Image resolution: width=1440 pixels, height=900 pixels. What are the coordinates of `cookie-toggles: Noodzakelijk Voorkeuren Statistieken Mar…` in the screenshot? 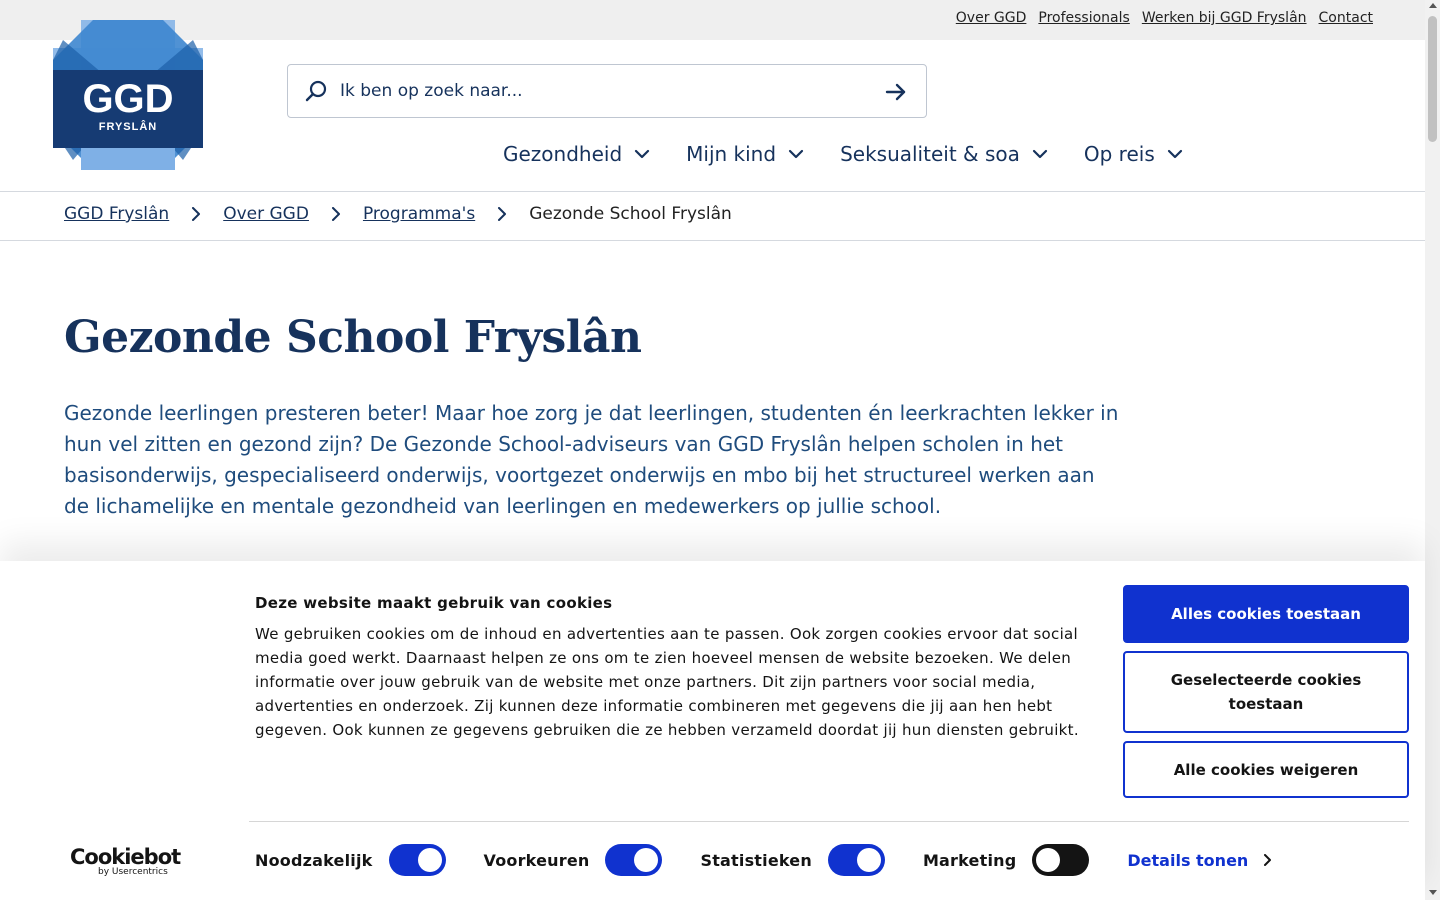 It's located at (764, 860).